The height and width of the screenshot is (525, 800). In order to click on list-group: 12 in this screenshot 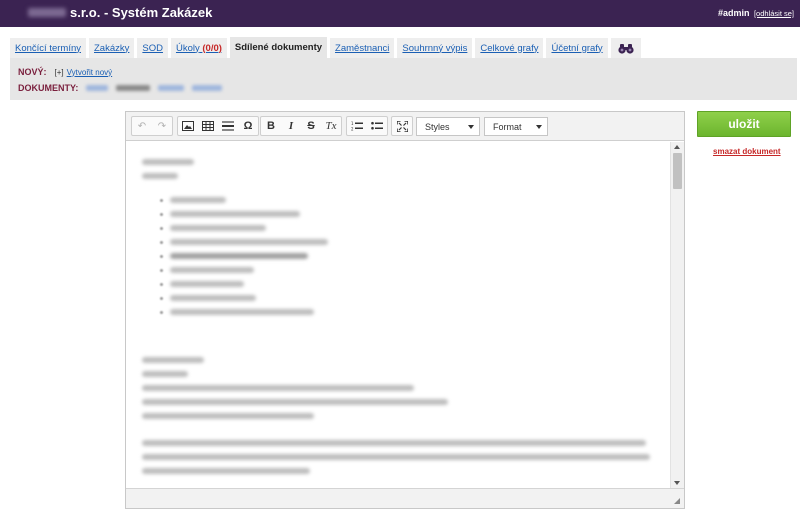, I will do `click(367, 126)`.